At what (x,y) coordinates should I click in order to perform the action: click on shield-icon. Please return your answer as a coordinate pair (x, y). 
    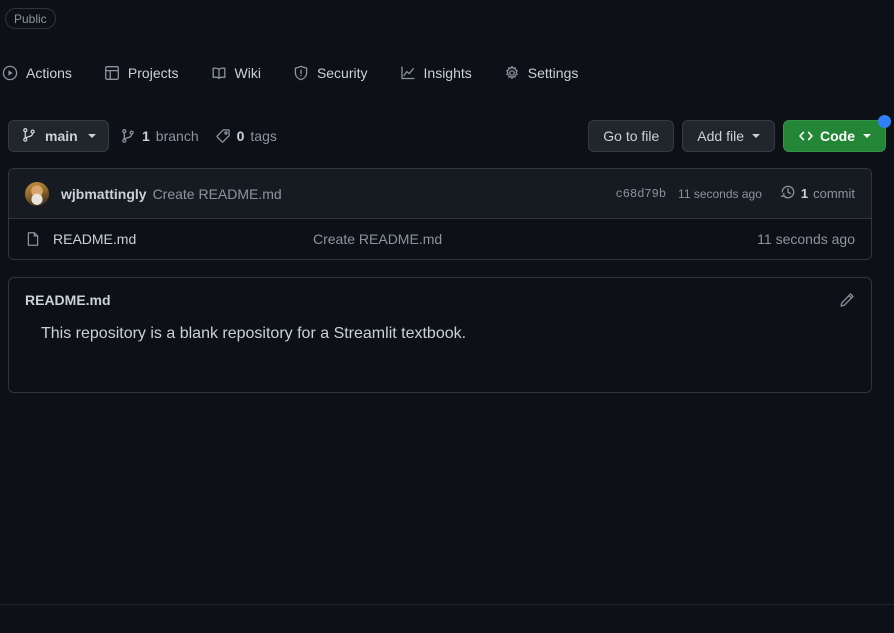
    Looking at the image, I should click on (301, 73).